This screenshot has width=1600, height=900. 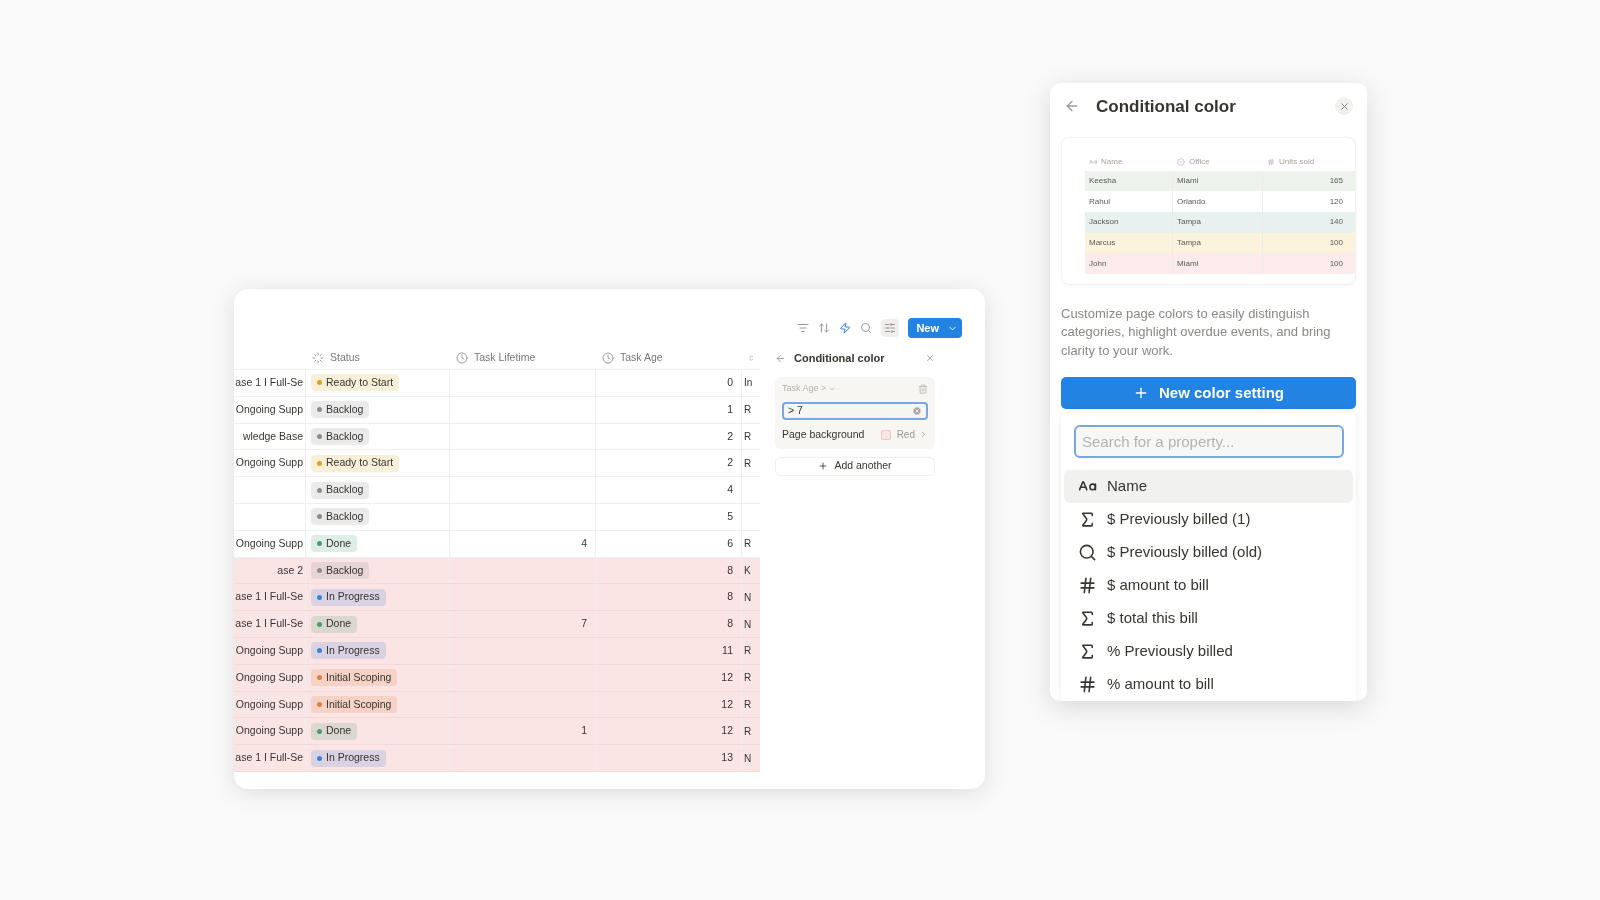 What do you see at coordinates (803, 328) in the screenshot?
I see `filter-icon` at bounding box center [803, 328].